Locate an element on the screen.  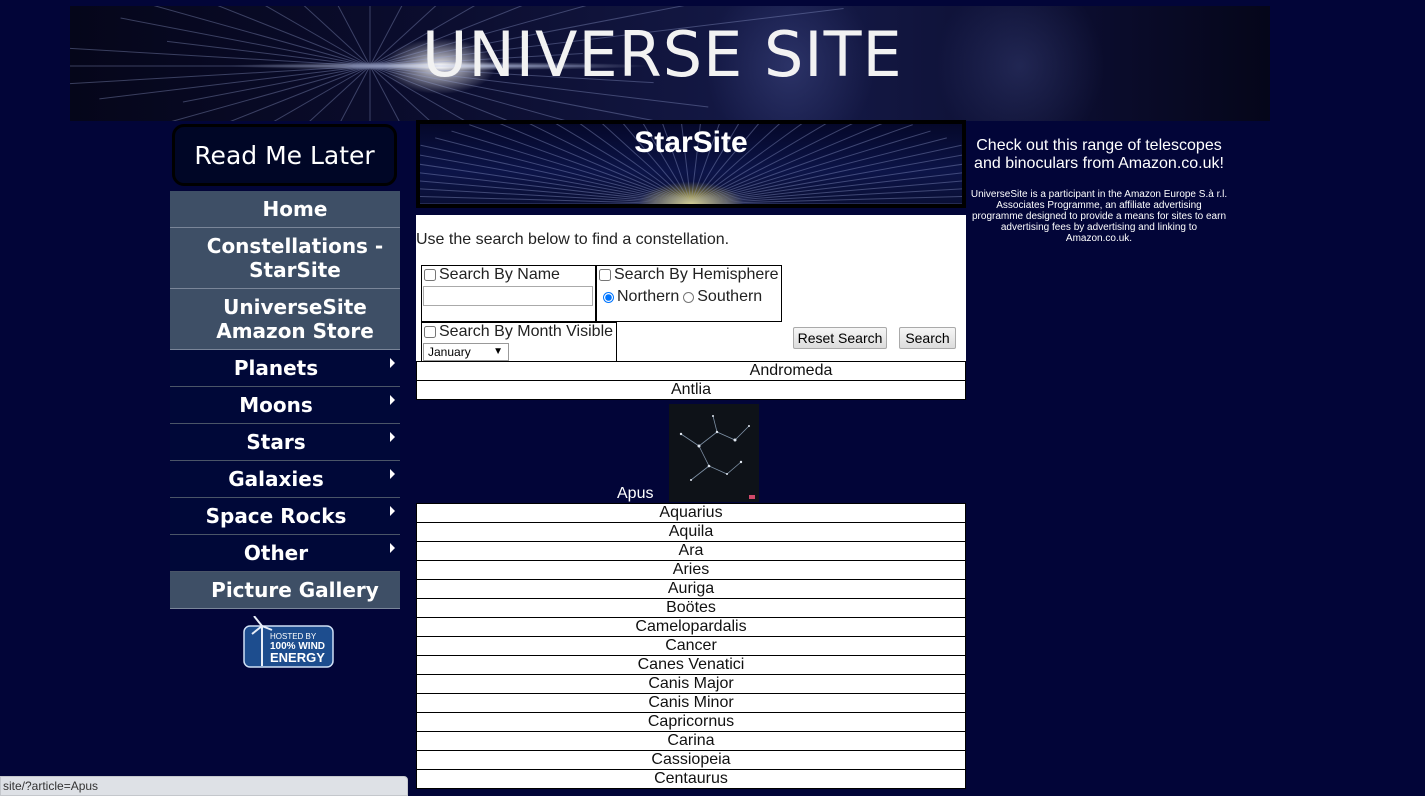
wind-energy-badge: HOSTED BY 100% WIND ENERGY is located at coordinates (285, 641).